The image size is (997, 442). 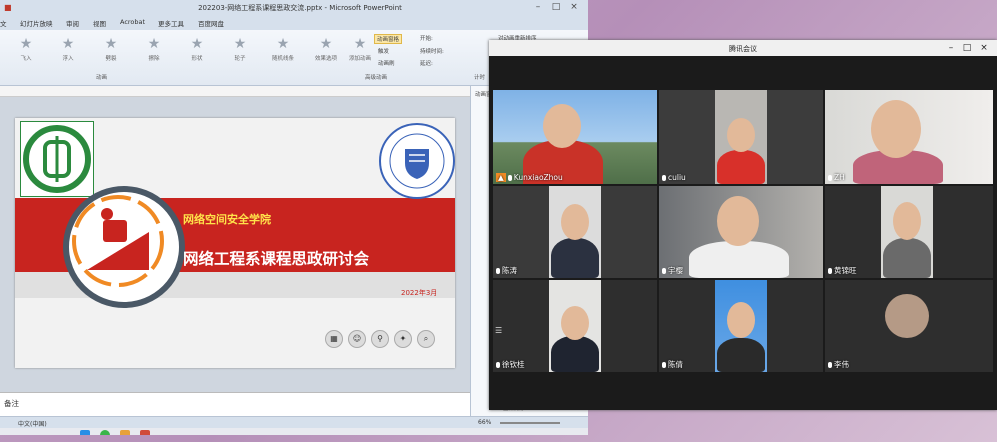 I want to click on video-tile: ▲ KunxiaoZhou, so click(x=575, y=137).